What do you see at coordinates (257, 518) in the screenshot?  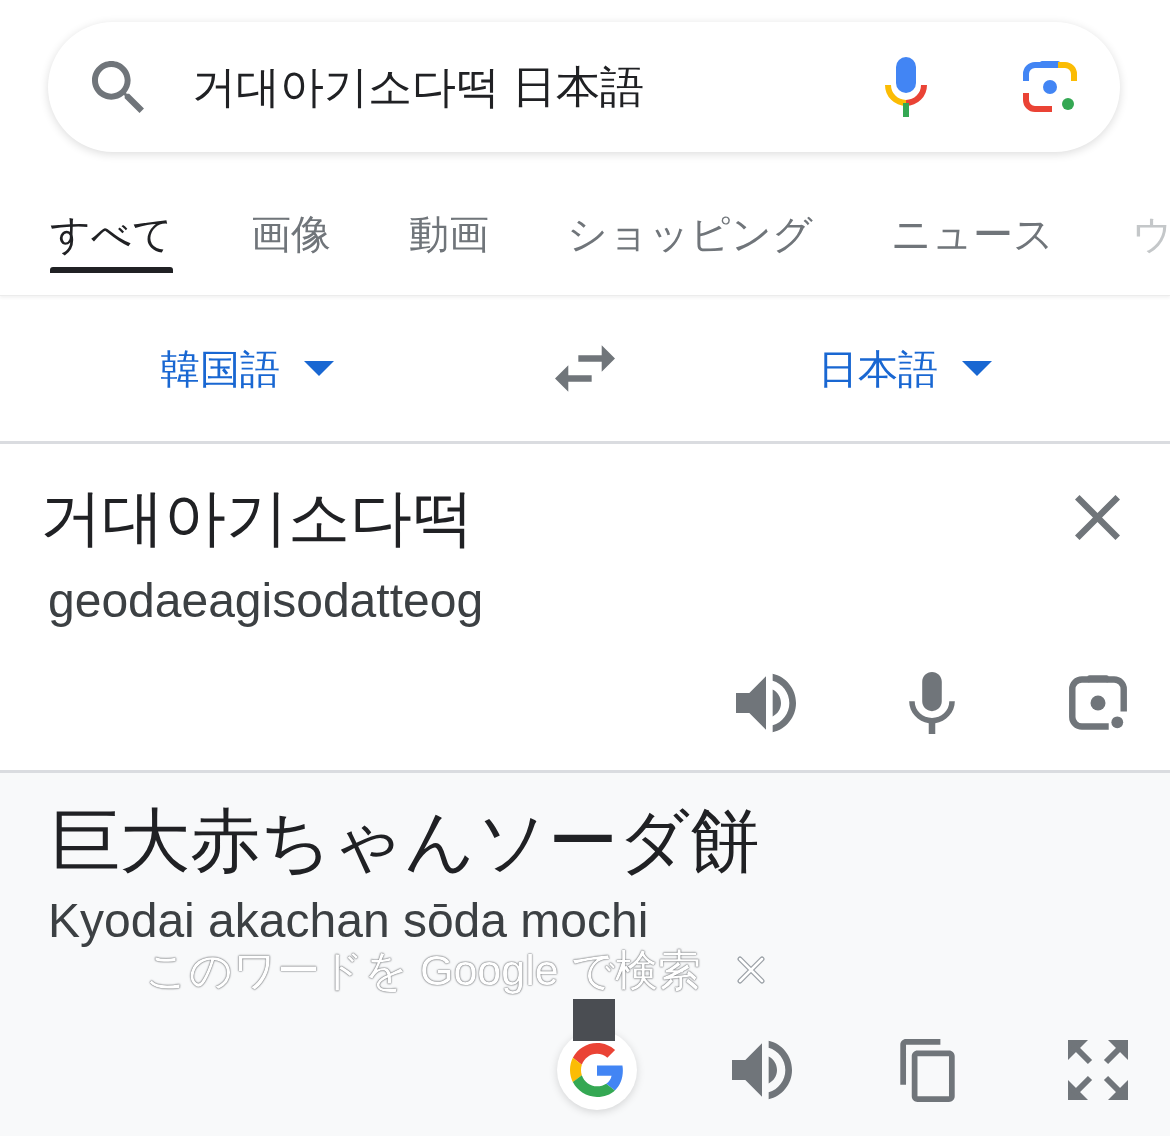 I see `source-text: 거대아기소다떡` at bounding box center [257, 518].